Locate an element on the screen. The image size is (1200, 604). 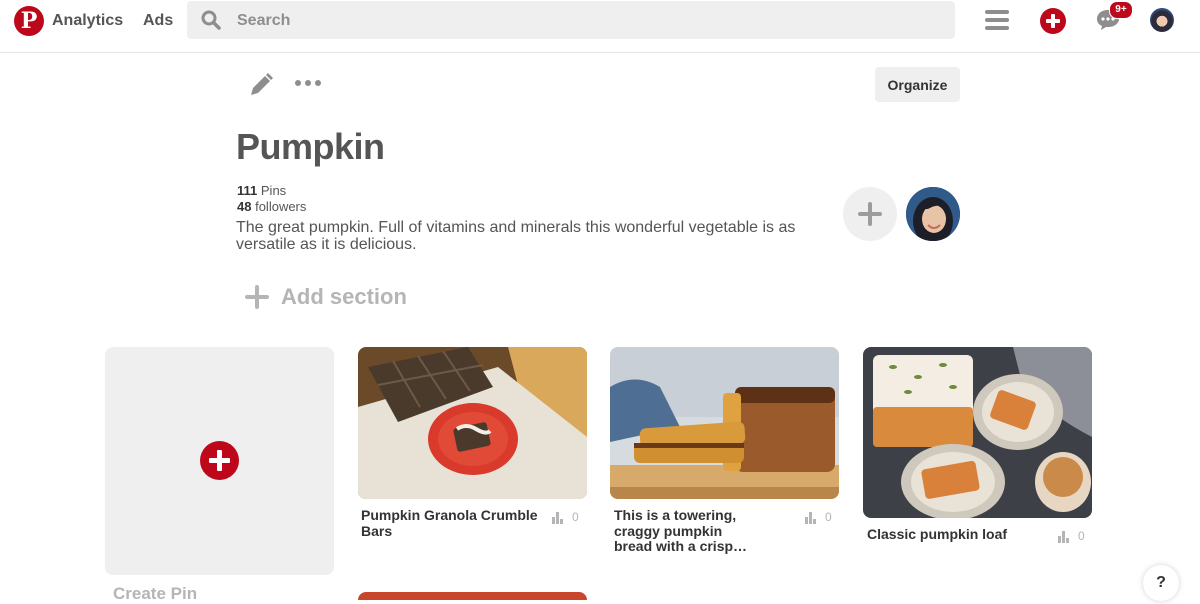
menu-icon is located at coordinates (997, 20).